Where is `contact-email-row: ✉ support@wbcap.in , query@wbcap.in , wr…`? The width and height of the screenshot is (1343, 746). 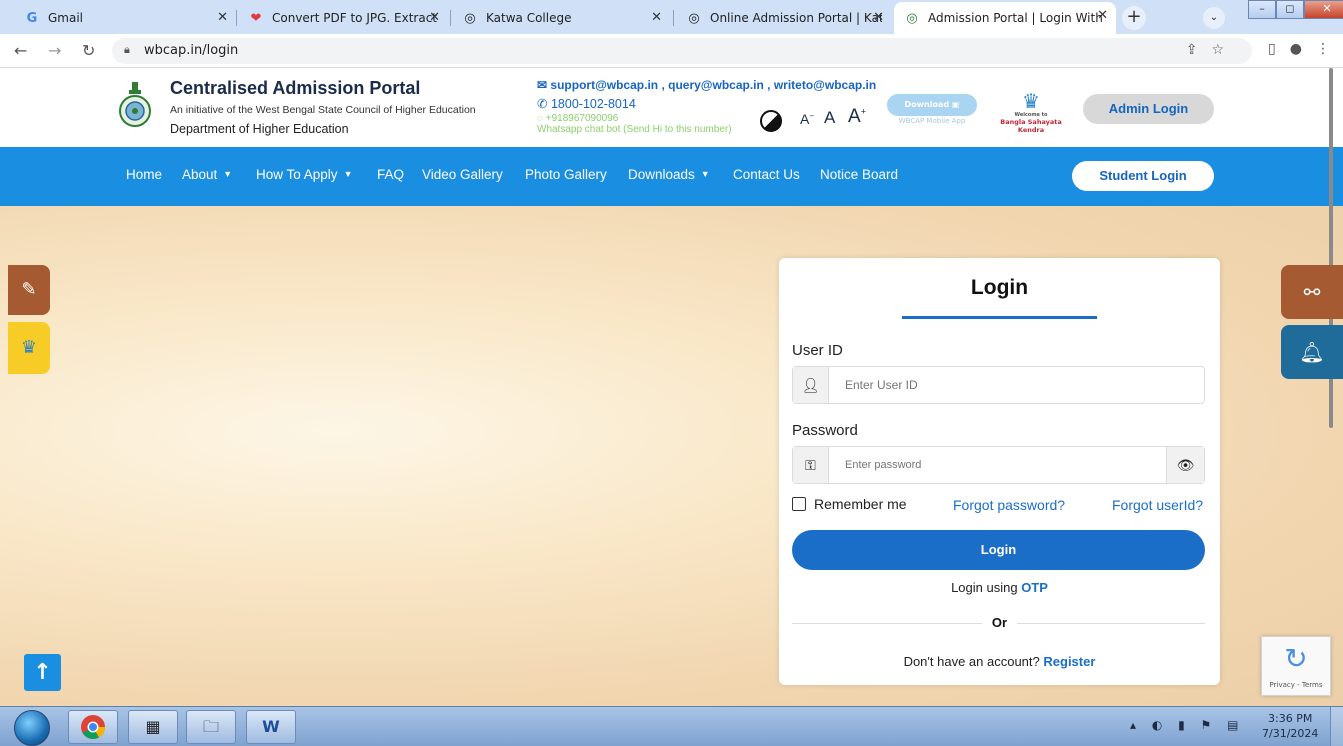 contact-email-row: ✉ support@wbcap.in , query@wbcap.in , wr… is located at coordinates (706, 85).